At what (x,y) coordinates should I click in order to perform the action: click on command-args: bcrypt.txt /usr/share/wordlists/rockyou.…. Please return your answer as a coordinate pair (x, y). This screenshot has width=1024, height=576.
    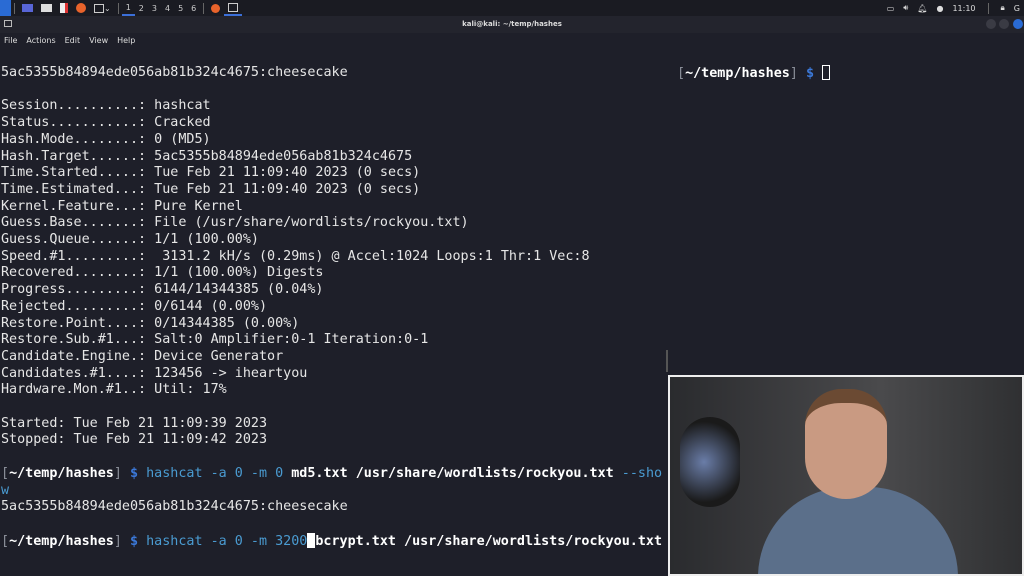
    Looking at the image, I should click on (489, 541).